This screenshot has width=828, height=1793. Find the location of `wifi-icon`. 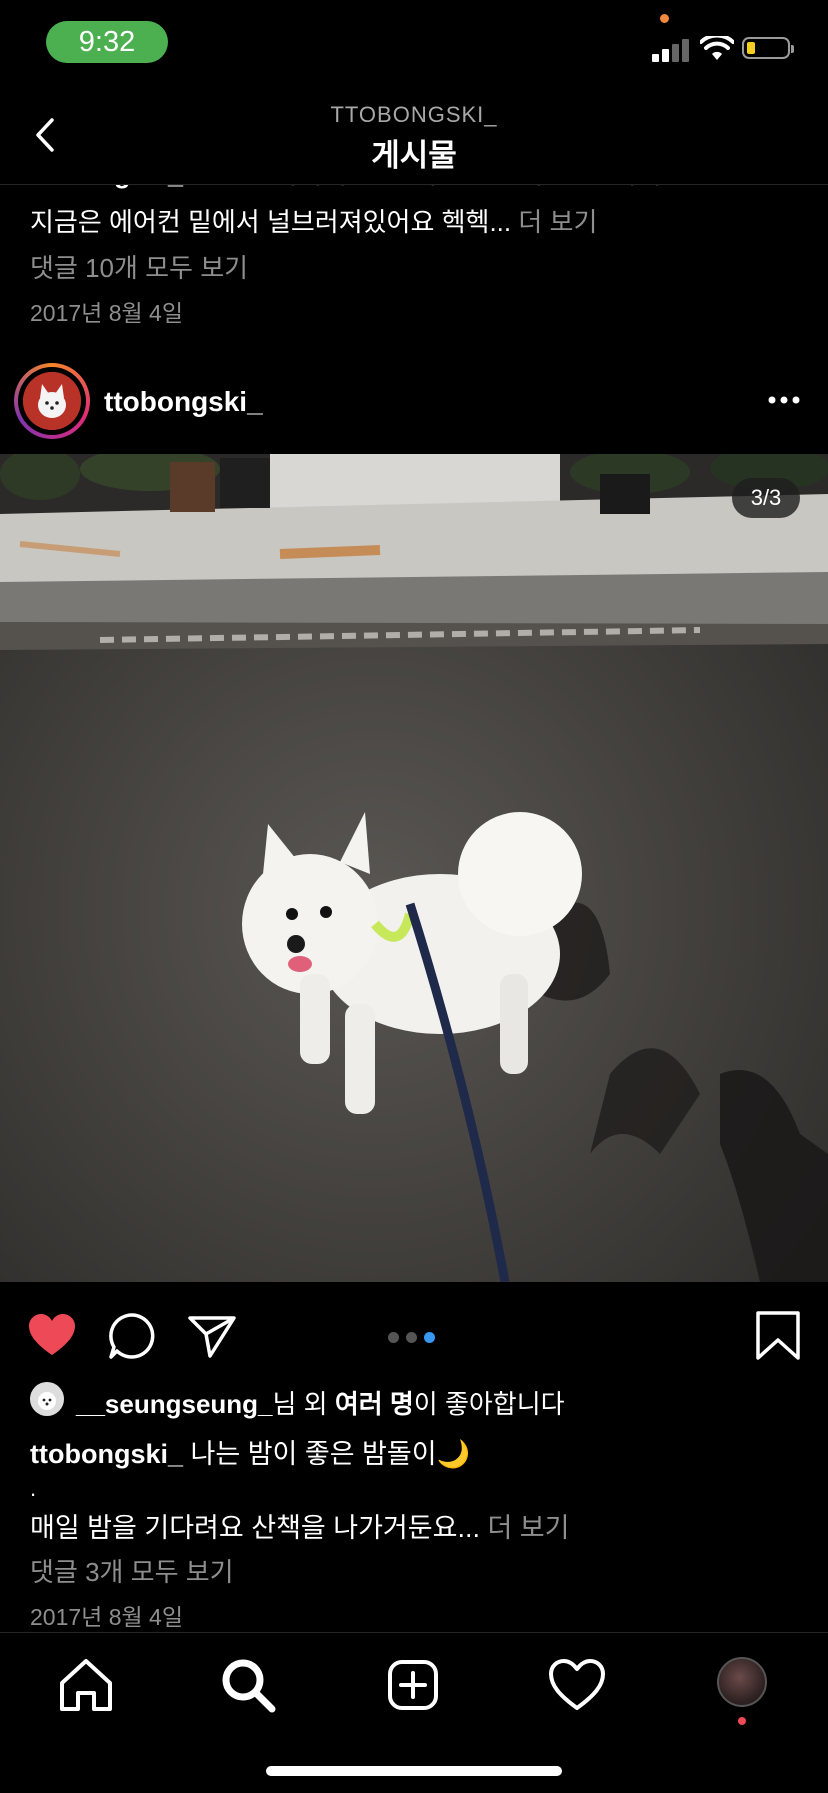

wifi-icon is located at coordinates (717, 48).